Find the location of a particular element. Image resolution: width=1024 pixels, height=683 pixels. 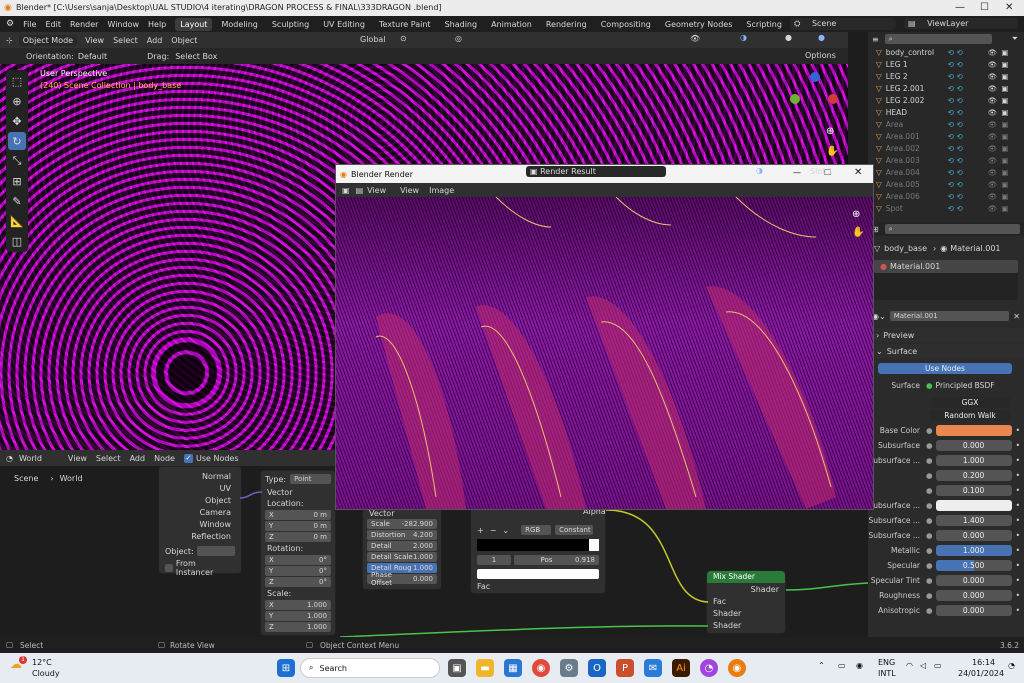

settings-icon: ⚙ is located at coordinates (569, 668).